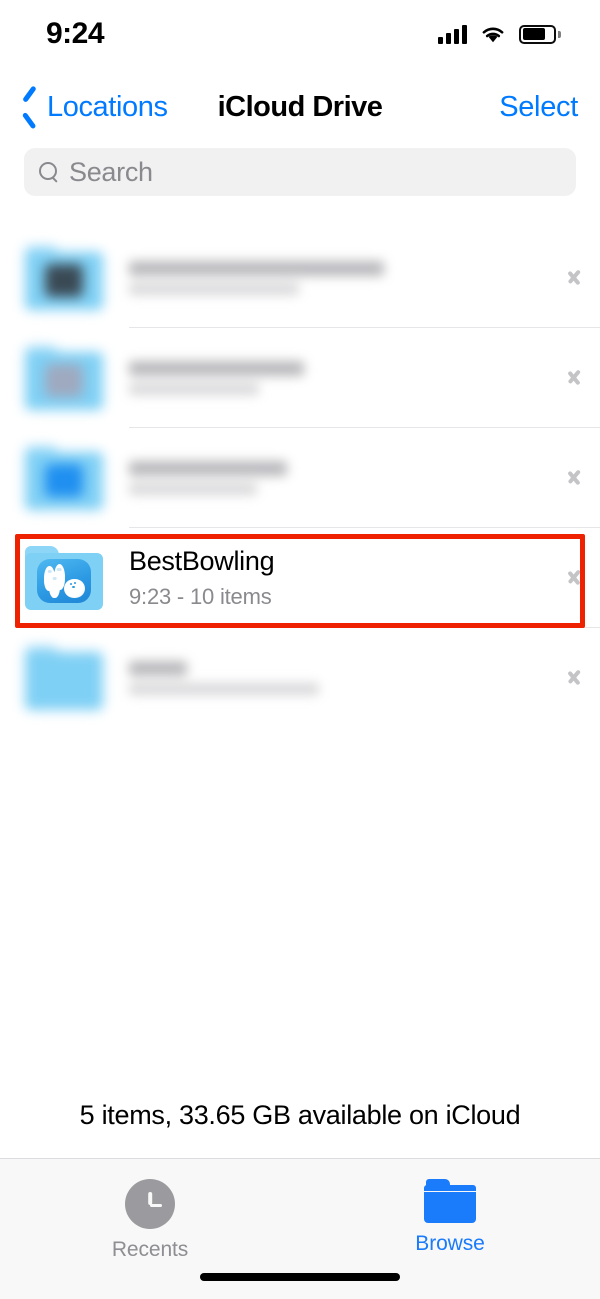 Image resolution: width=600 pixels, height=1299 pixels. I want to click on search-placeholder: Search, so click(111, 171).